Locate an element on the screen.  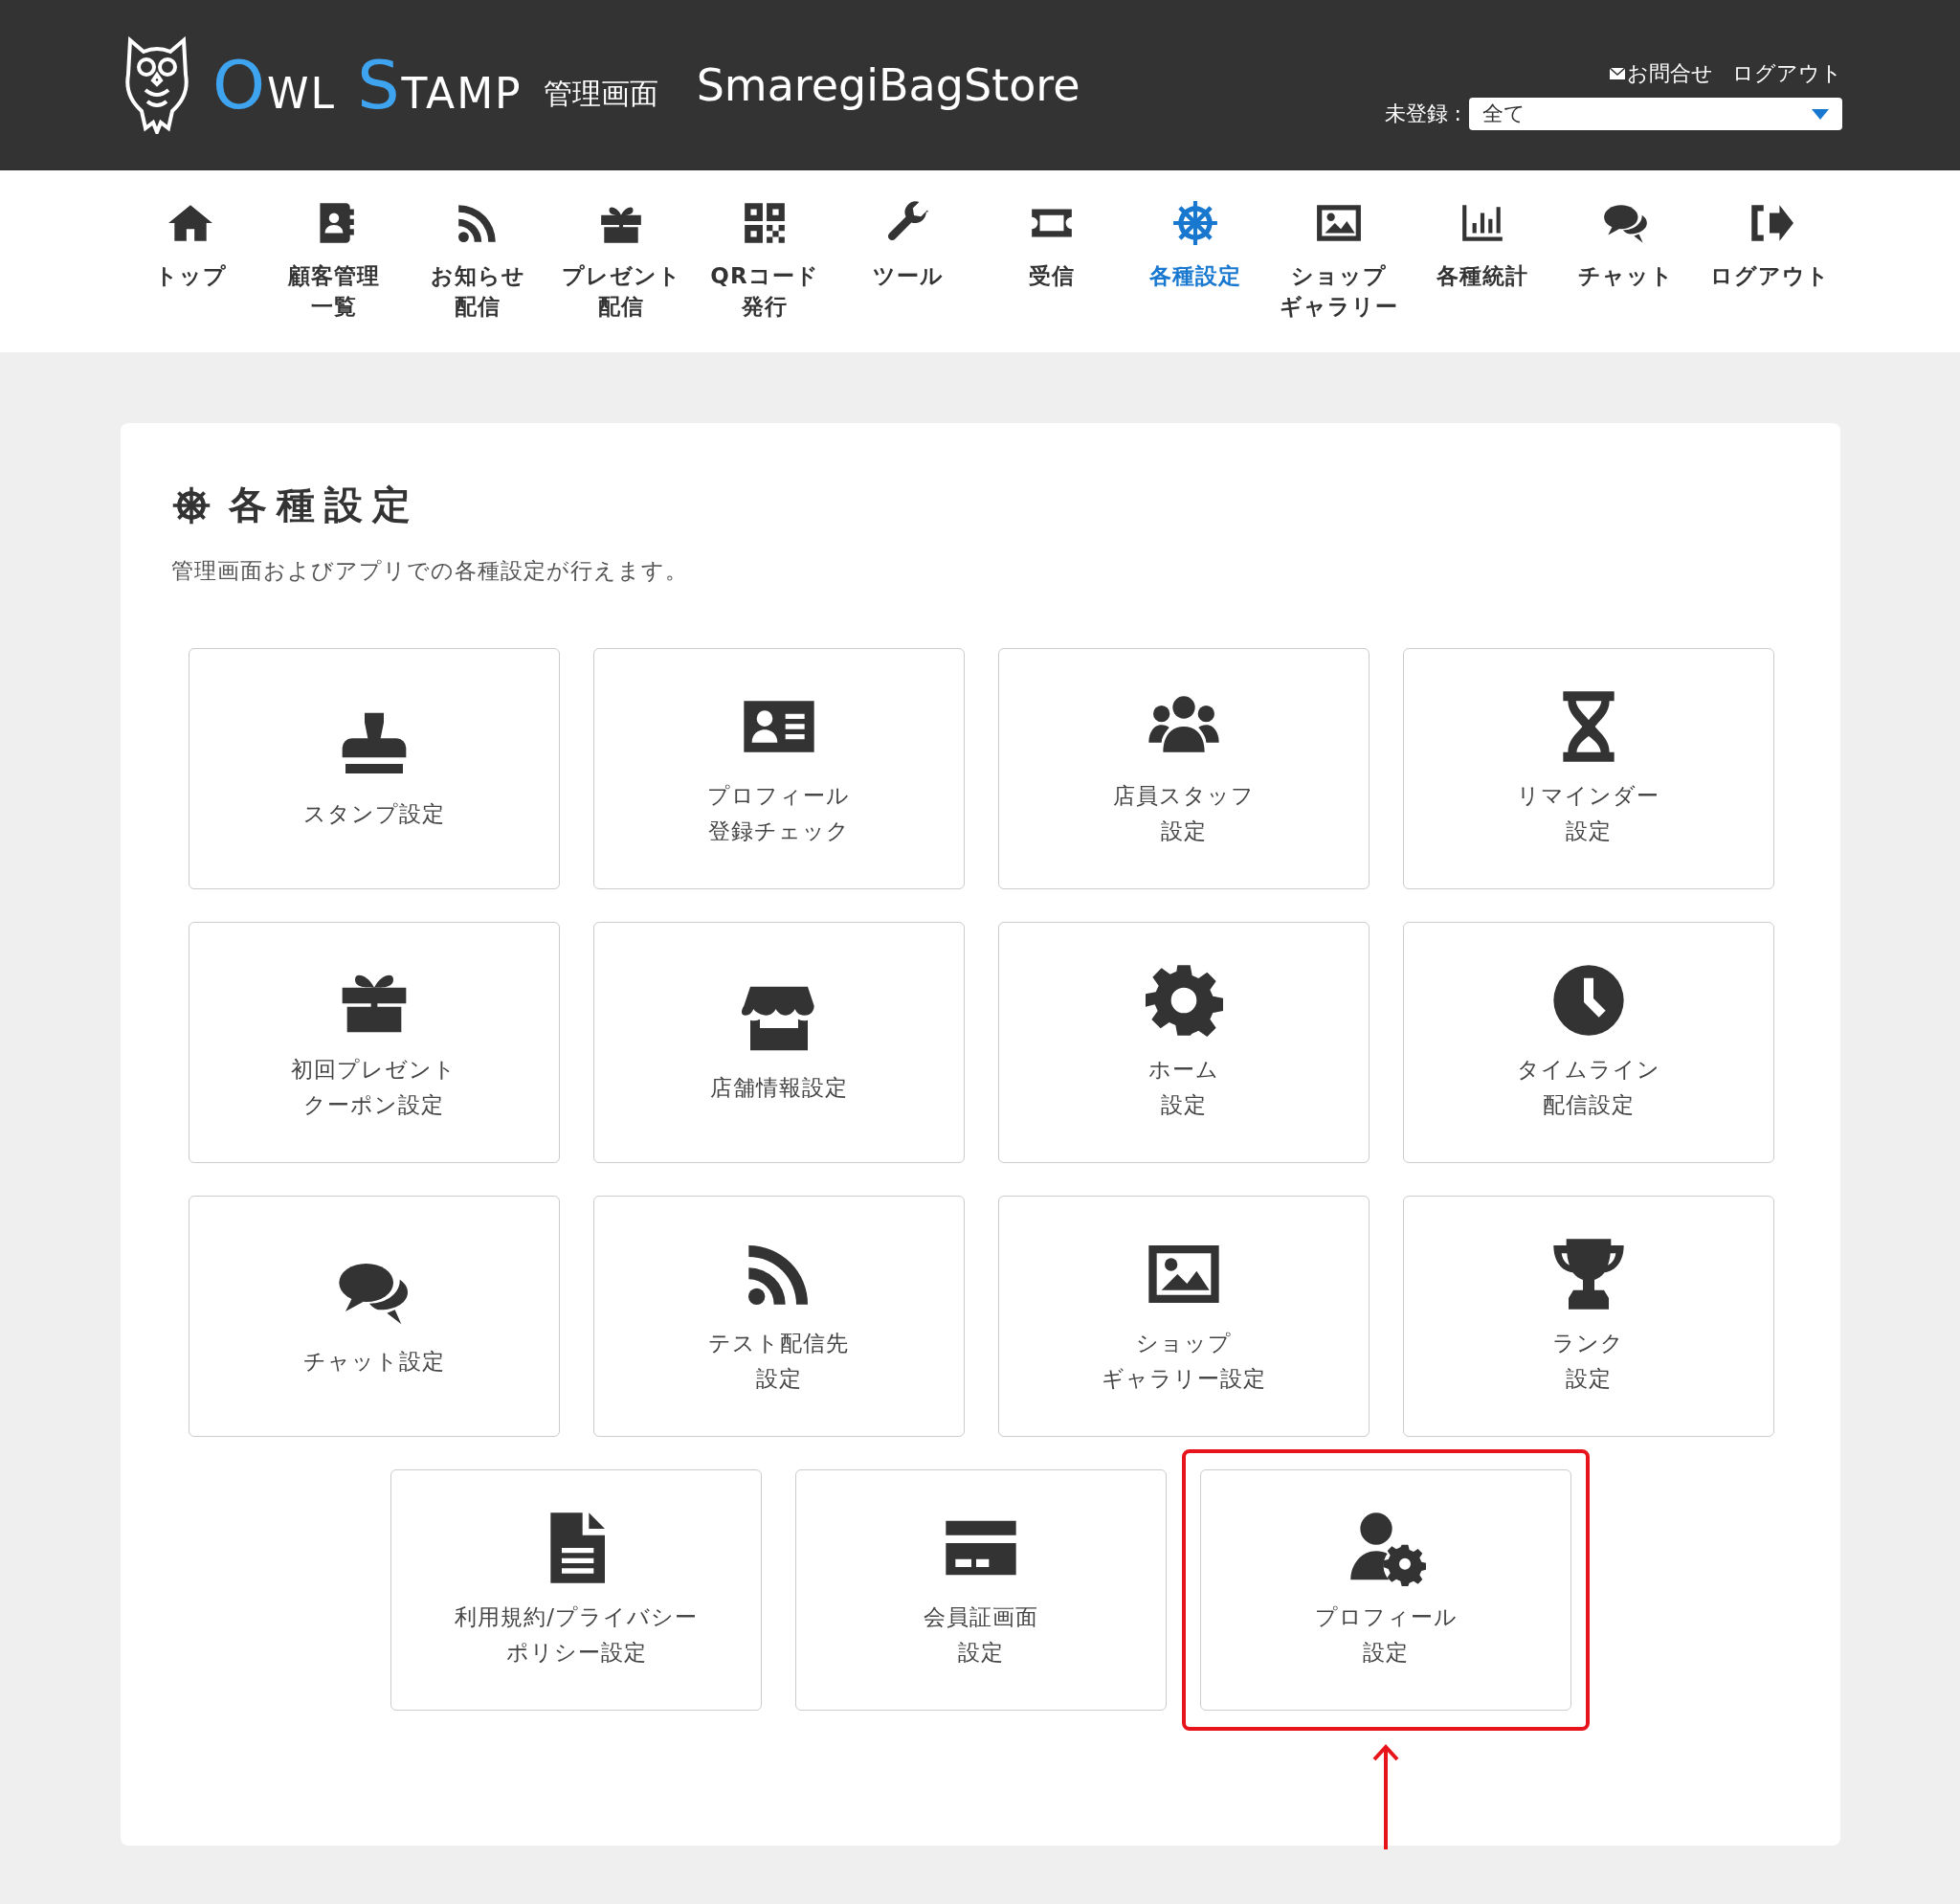
nav-item: ログアウト is located at coordinates (1769, 276).